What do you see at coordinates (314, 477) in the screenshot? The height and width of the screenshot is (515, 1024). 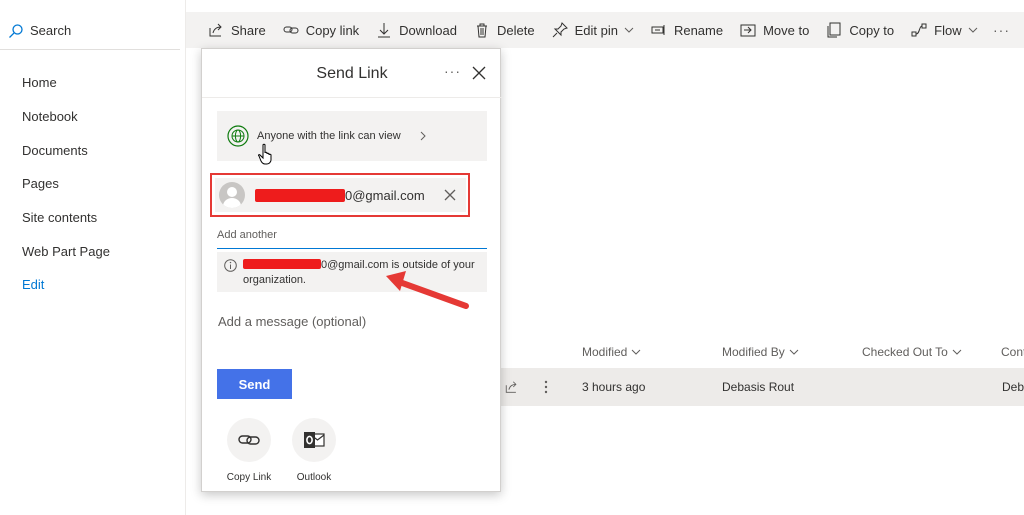 I see `outlook-app-label: Outlook` at bounding box center [314, 477].